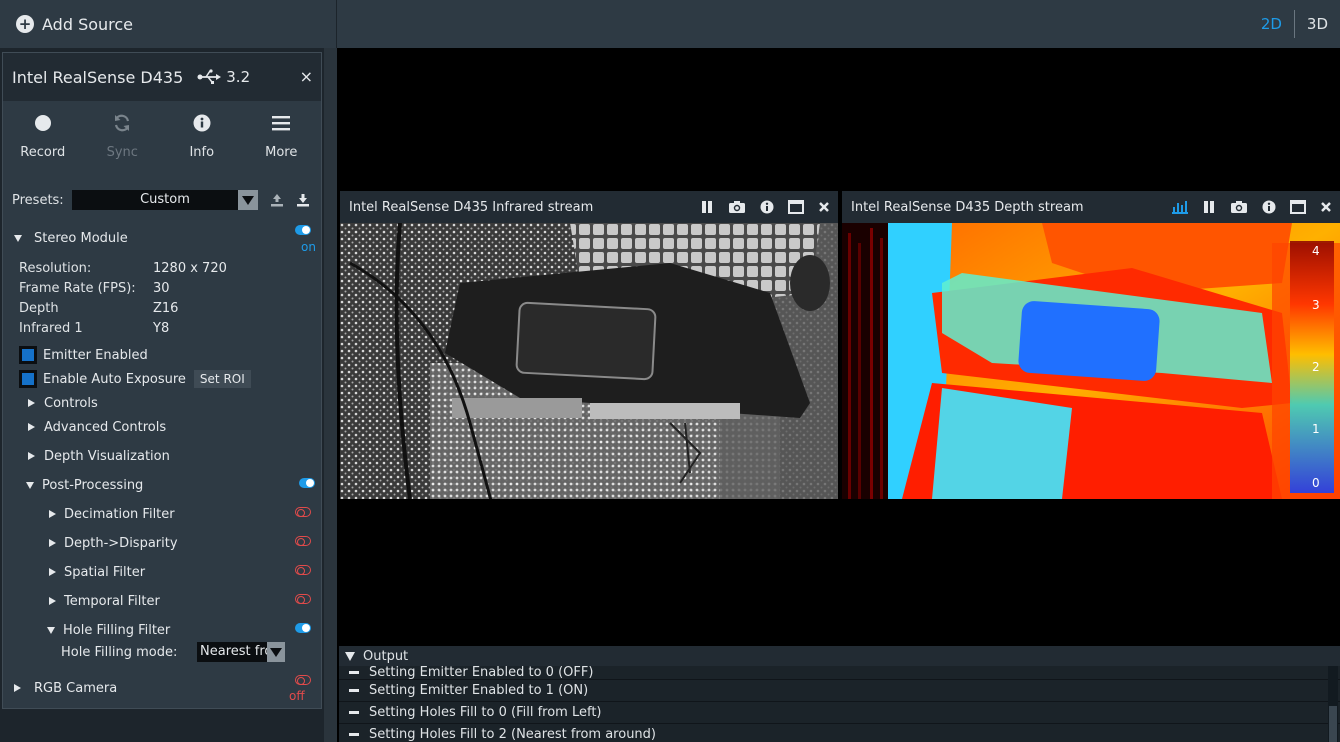  I want to click on hole-filling-mode-value: Nearest fro, so click(236, 651).